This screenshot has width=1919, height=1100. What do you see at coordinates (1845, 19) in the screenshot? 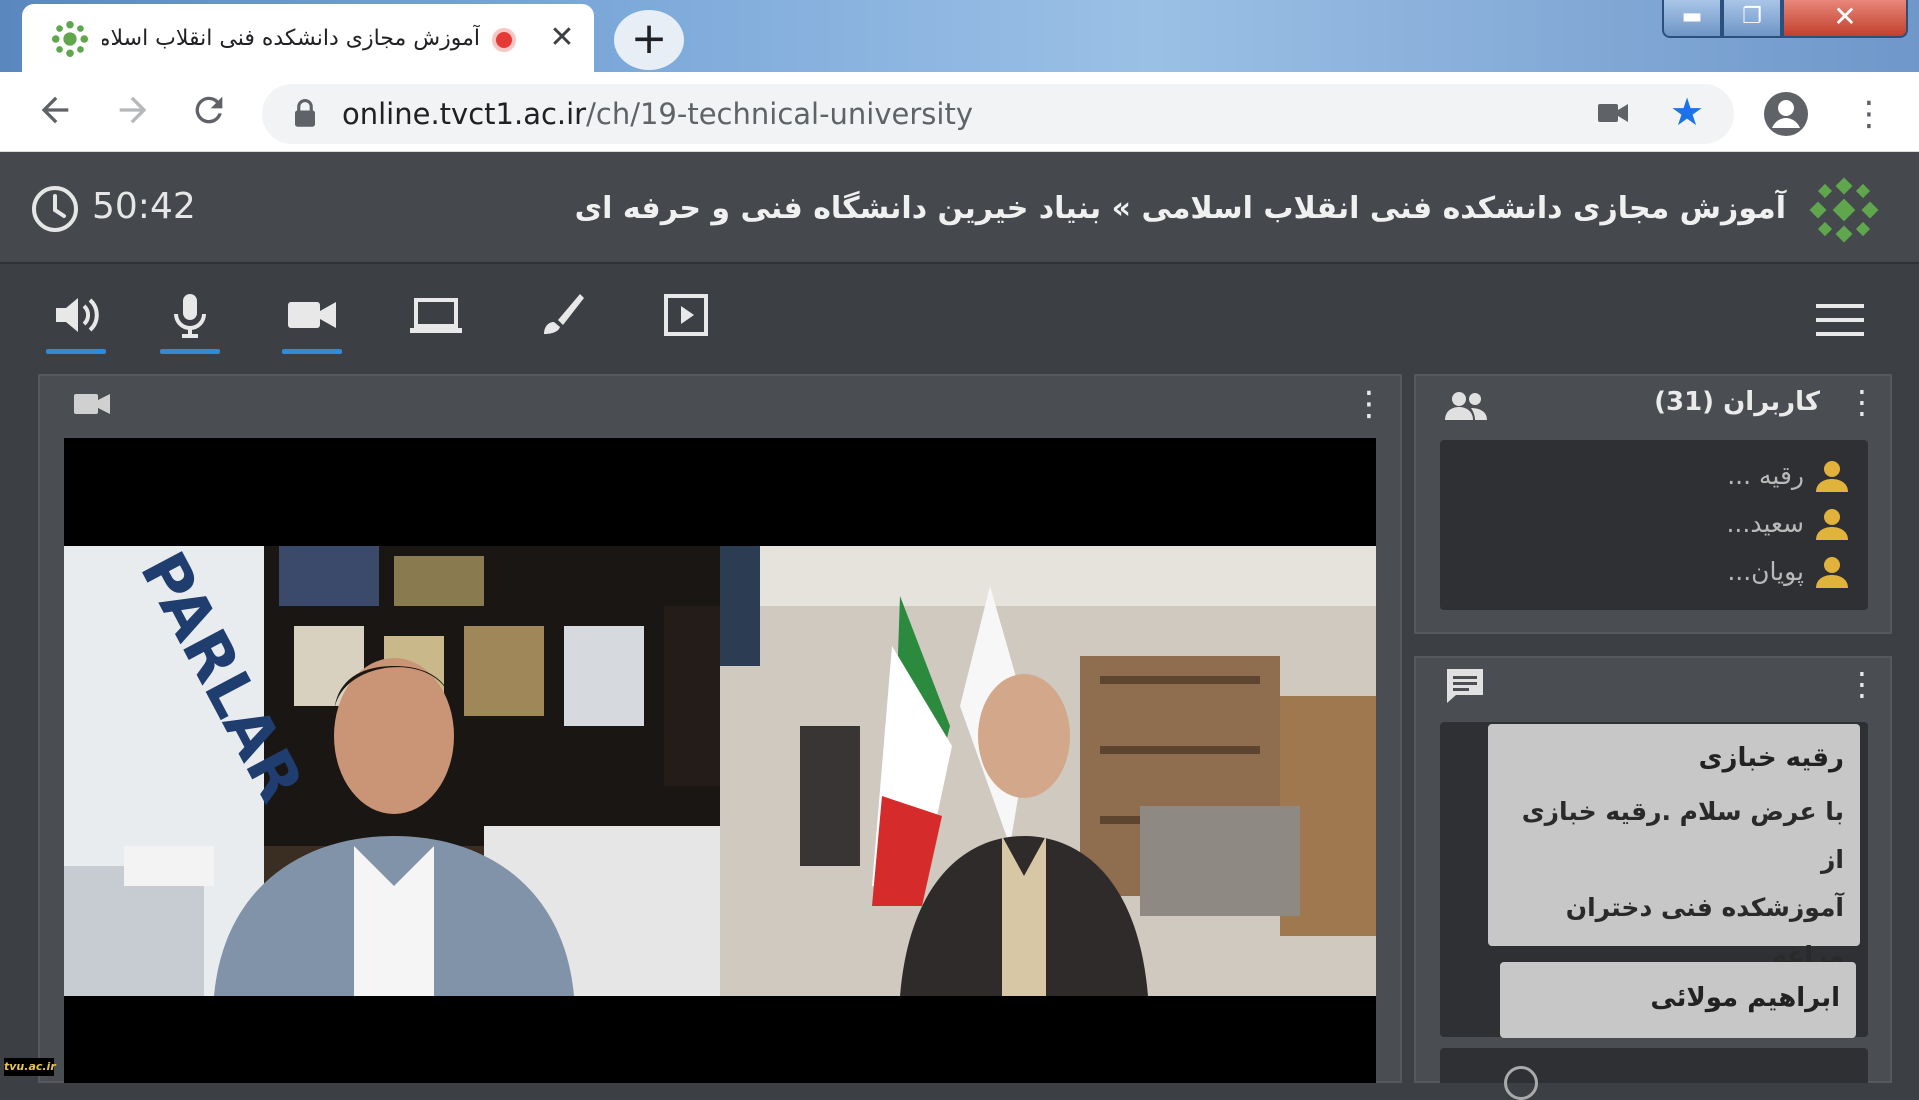
I see `window-close-button: ✕` at bounding box center [1845, 19].